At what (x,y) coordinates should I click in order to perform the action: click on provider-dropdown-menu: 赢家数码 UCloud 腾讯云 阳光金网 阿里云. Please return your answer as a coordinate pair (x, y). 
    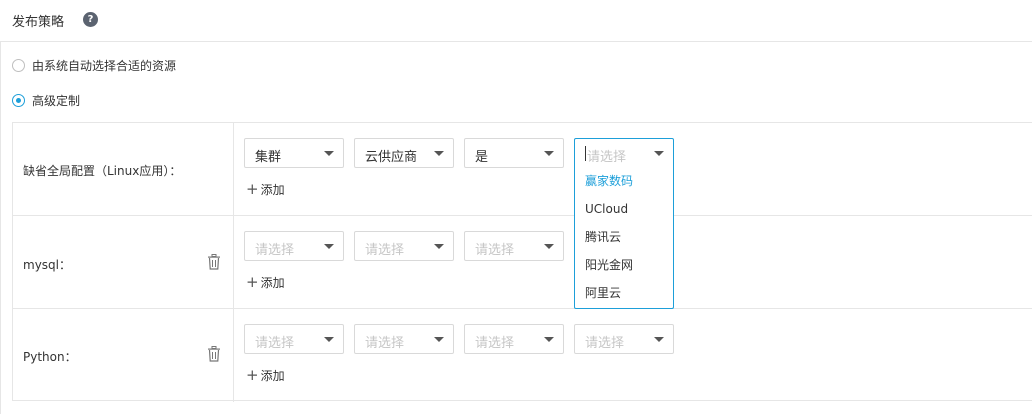
    Looking at the image, I should click on (624, 237).